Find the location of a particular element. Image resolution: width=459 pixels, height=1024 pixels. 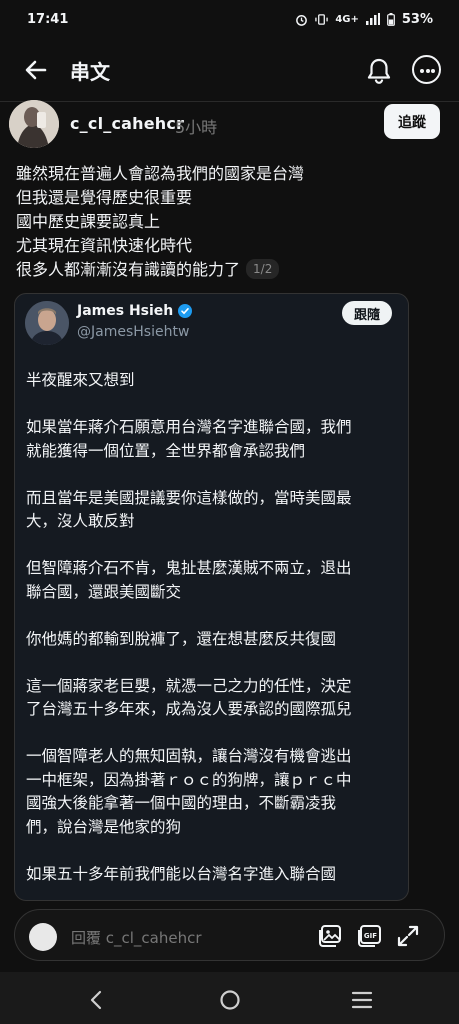

arrow-left-icon is located at coordinates (36, 70).